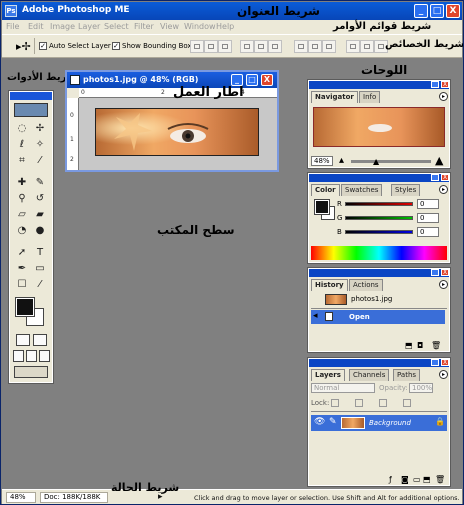  Describe the element at coordinates (22, 269) in the screenshot. I see `pen-tool-icon: ✒` at that location.